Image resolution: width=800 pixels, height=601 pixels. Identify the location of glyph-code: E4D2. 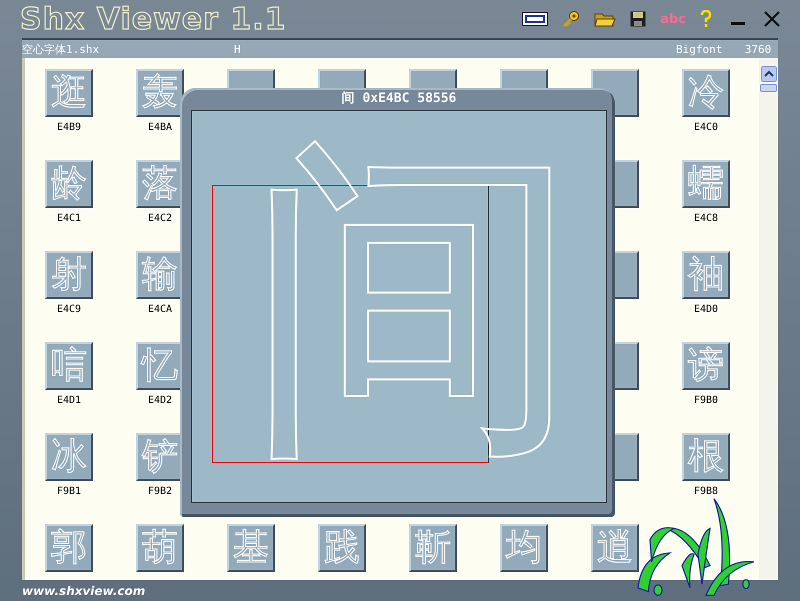
(160, 400).